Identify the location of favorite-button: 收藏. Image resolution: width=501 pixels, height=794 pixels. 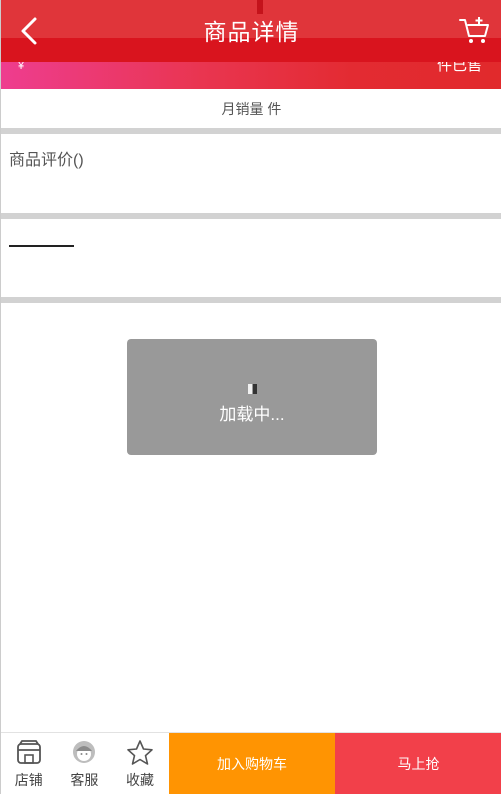
(140, 763).